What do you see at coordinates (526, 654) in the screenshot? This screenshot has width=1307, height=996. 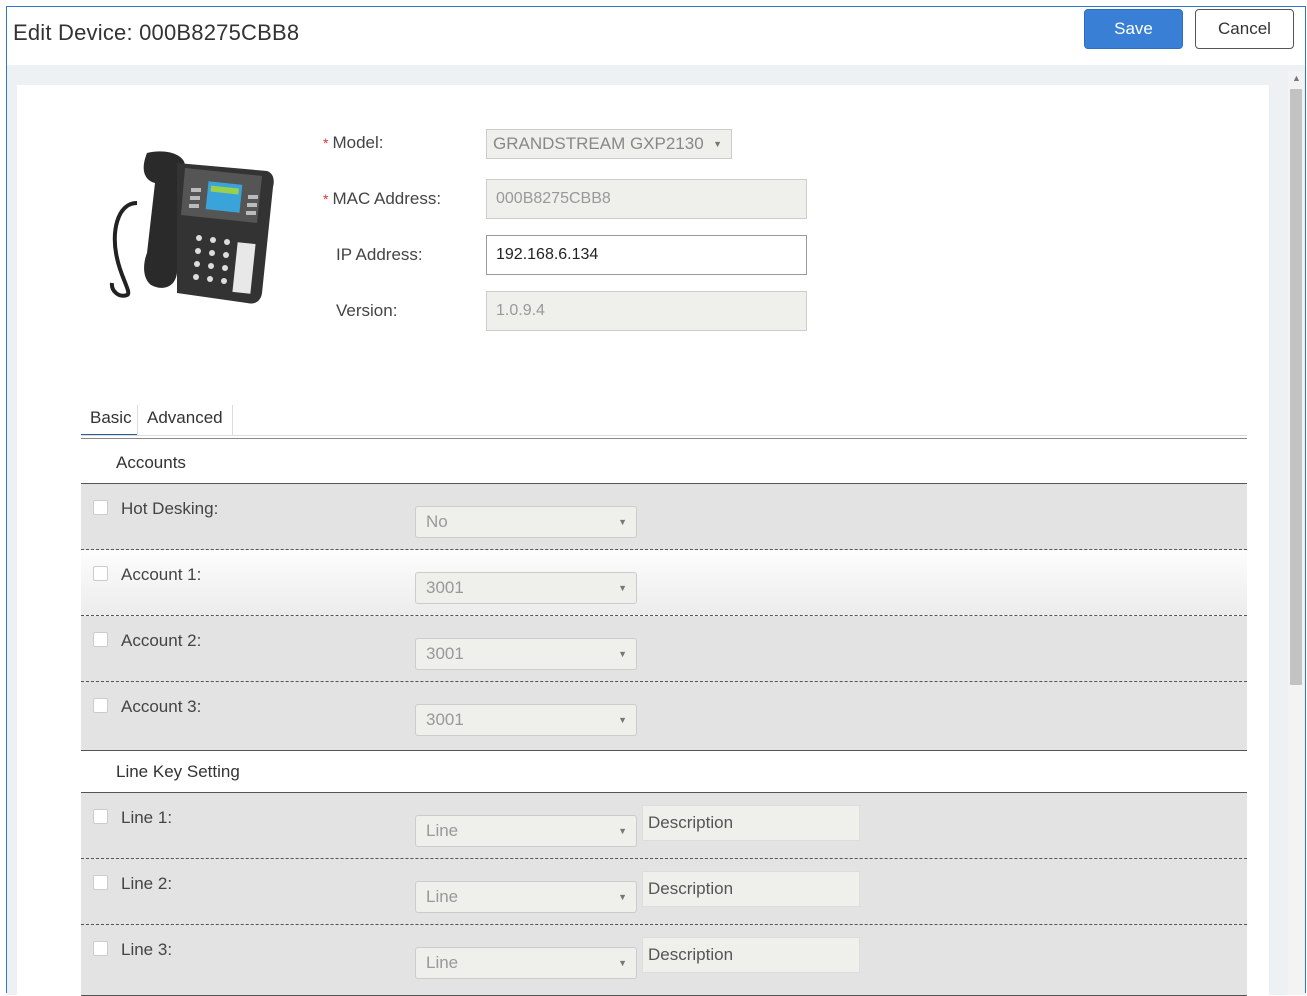 I see `account-2-select: 3001 ▼` at bounding box center [526, 654].